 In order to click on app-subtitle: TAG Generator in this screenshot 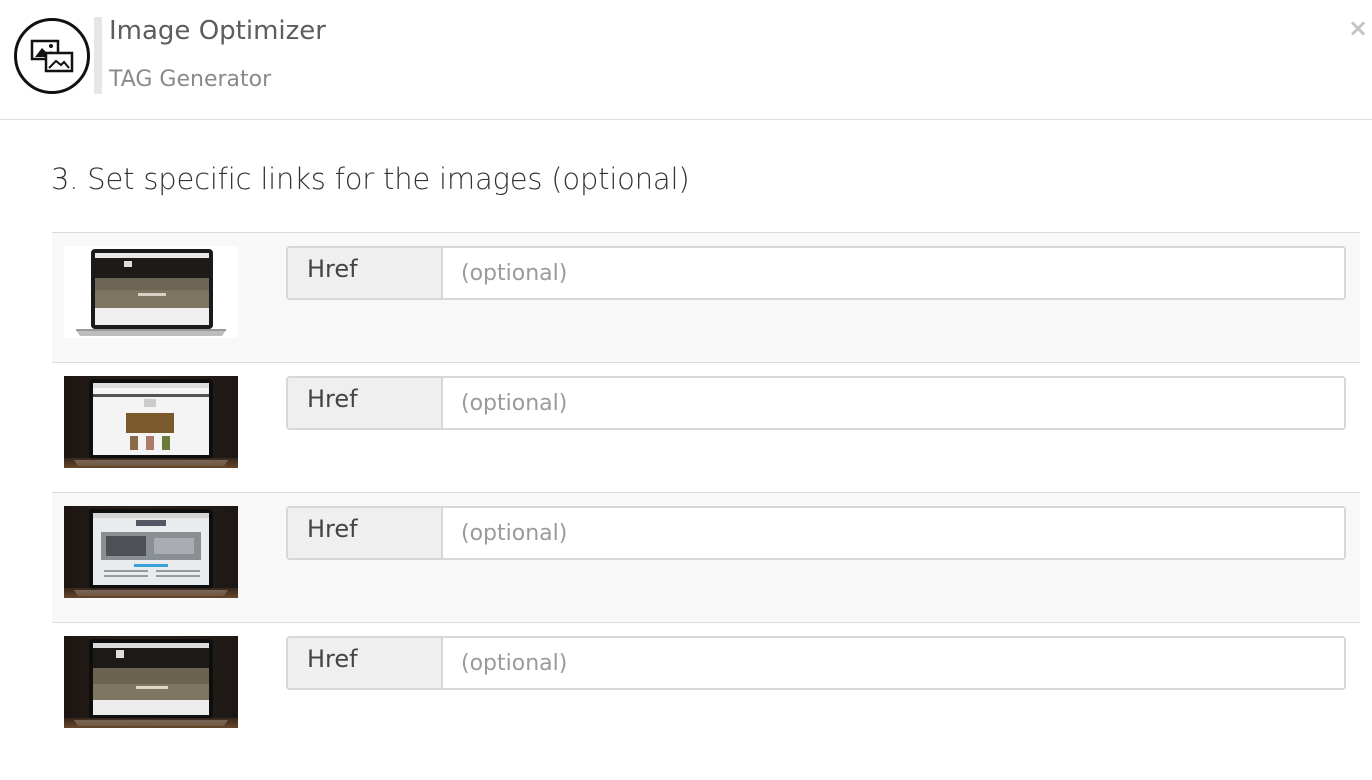, I will do `click(190, 79)`.